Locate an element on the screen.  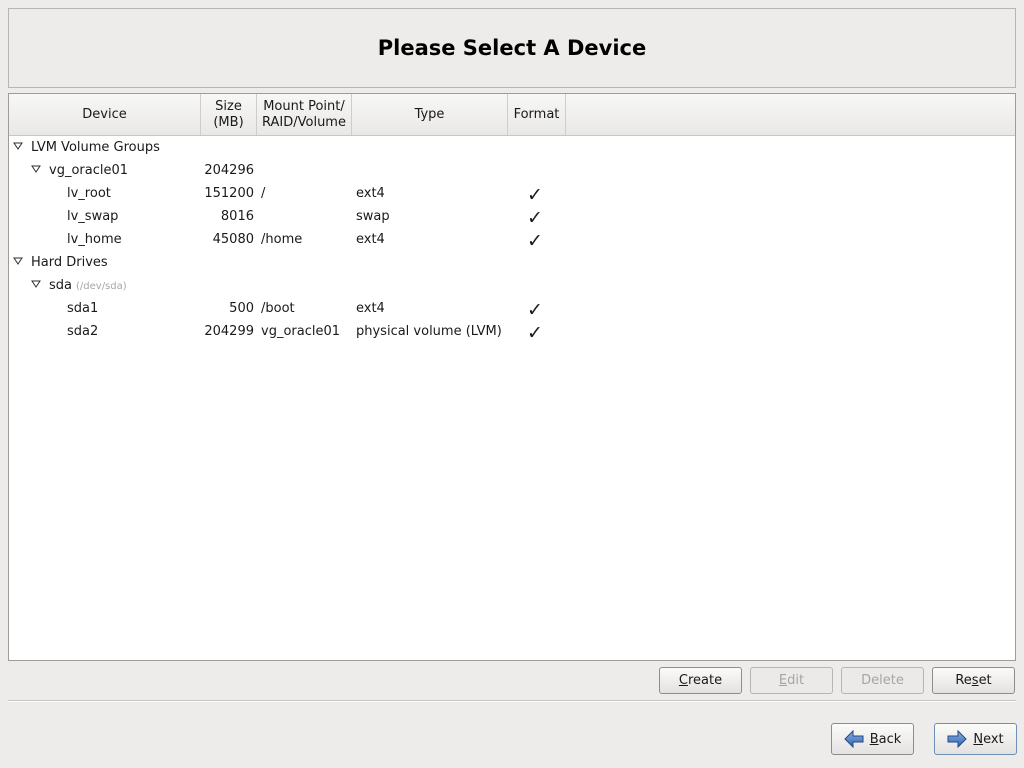
cell-device-path: (/dev/sda) is located at coordinates (101, 286).